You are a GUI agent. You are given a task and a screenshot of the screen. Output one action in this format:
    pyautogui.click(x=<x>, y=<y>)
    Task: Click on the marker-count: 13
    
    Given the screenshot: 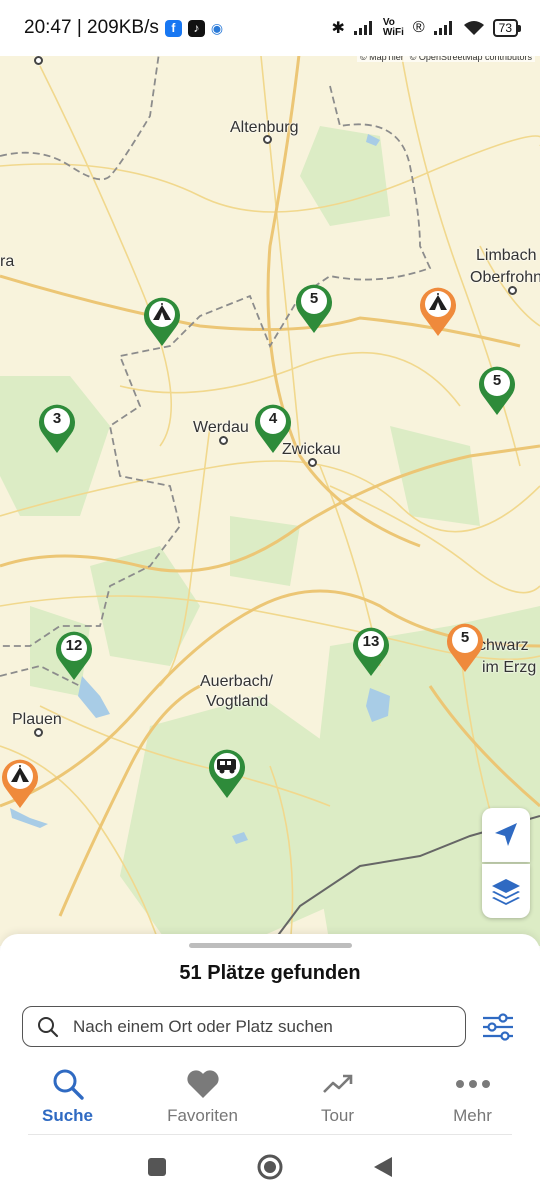 What is the action you would take?
    pyautogui.click(x=371, y=641)
    